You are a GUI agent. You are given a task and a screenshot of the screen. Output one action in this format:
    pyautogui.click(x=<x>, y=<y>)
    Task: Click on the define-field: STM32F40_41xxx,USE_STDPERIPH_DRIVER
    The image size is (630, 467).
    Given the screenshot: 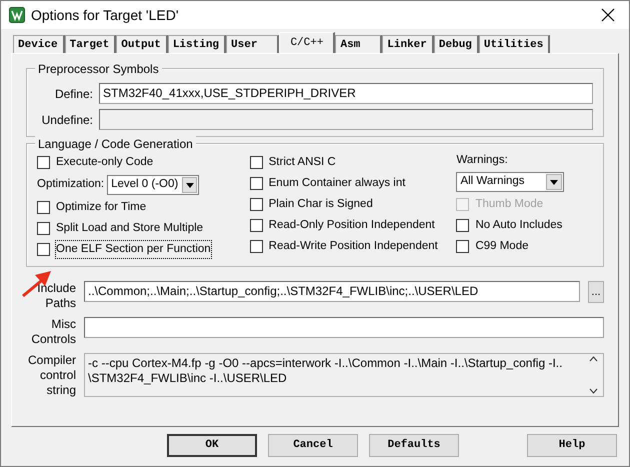 What is the action you would take?
    pyautogui.click(x=346, y=93)
    